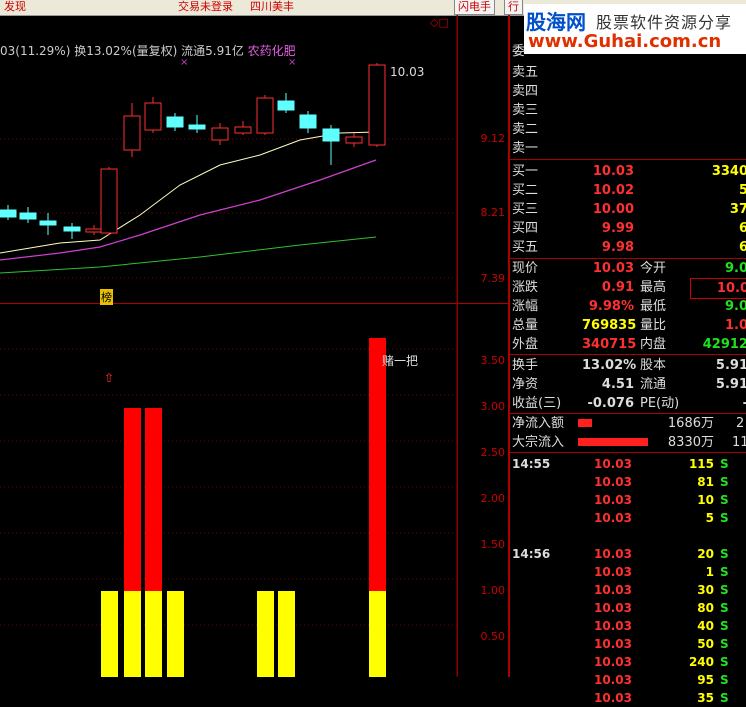 This screenshot has width=746, height=707. Describe the element at coordinates (188, 192) in the screenshot. I see `ma-line-short` at that location.